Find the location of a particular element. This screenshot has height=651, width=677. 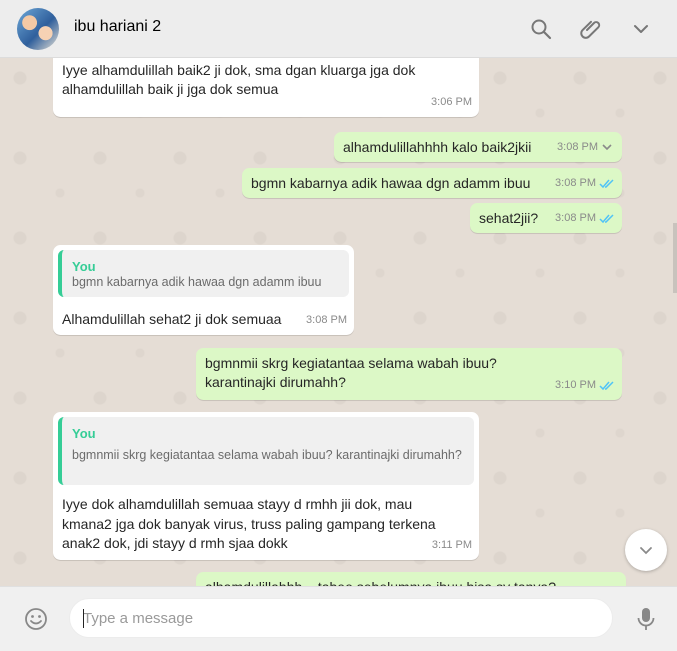

microphone-icon is located at coordinates (646, 619).